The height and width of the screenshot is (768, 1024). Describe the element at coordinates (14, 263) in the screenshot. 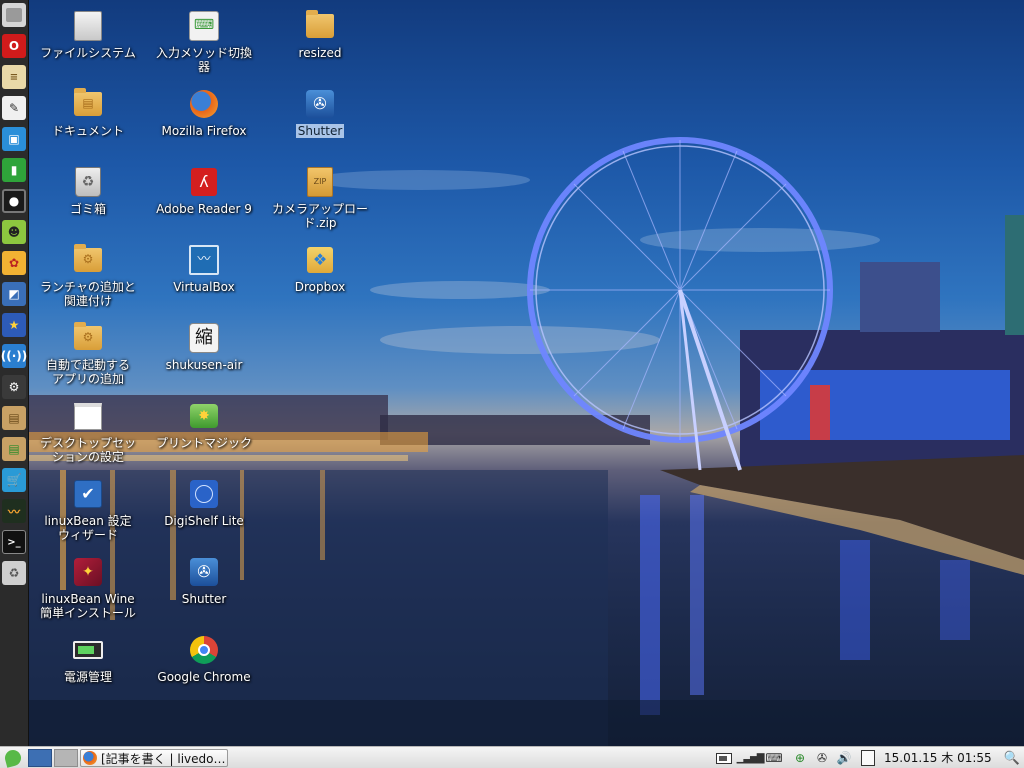

I see `paint-icon: ✿` at that location.